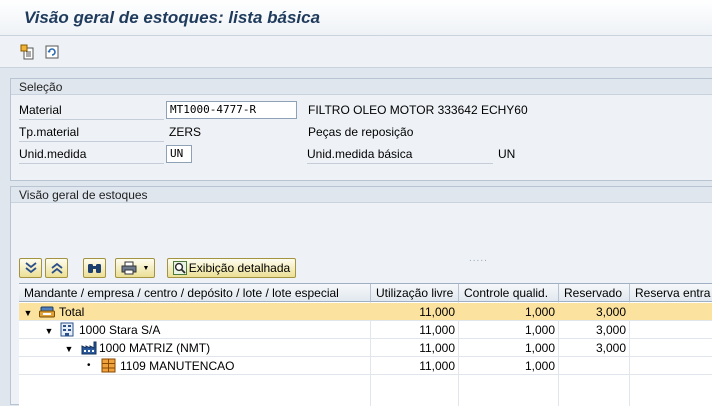 The image size is (712, 406). I want to click on magnifier-icon, so click(179, 268).